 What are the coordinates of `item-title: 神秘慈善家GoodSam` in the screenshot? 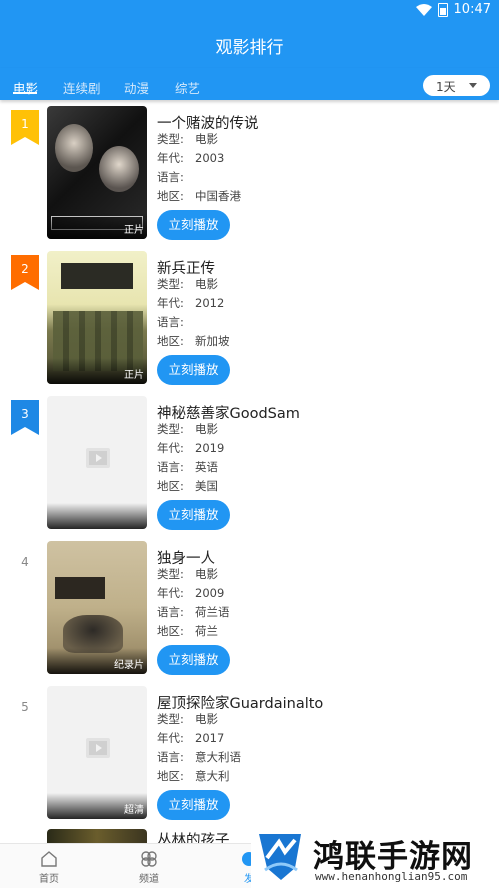 It's located at (228, 414).